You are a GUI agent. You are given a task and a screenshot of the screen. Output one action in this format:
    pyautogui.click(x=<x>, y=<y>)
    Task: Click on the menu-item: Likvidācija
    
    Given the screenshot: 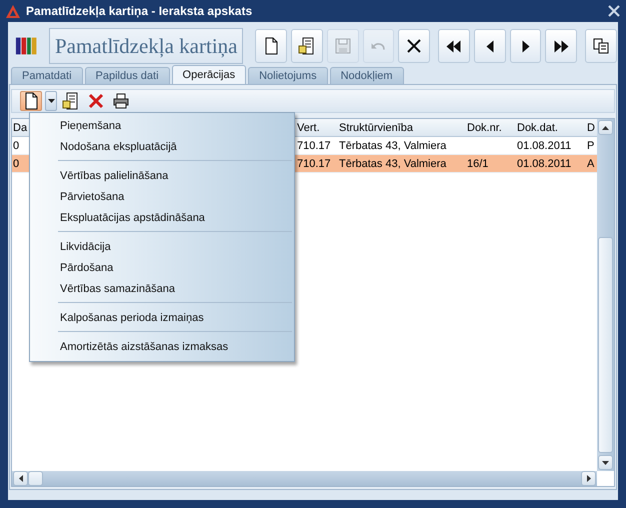 What is the action you would take?
    pyautogui.click(x=162, y=246)
    